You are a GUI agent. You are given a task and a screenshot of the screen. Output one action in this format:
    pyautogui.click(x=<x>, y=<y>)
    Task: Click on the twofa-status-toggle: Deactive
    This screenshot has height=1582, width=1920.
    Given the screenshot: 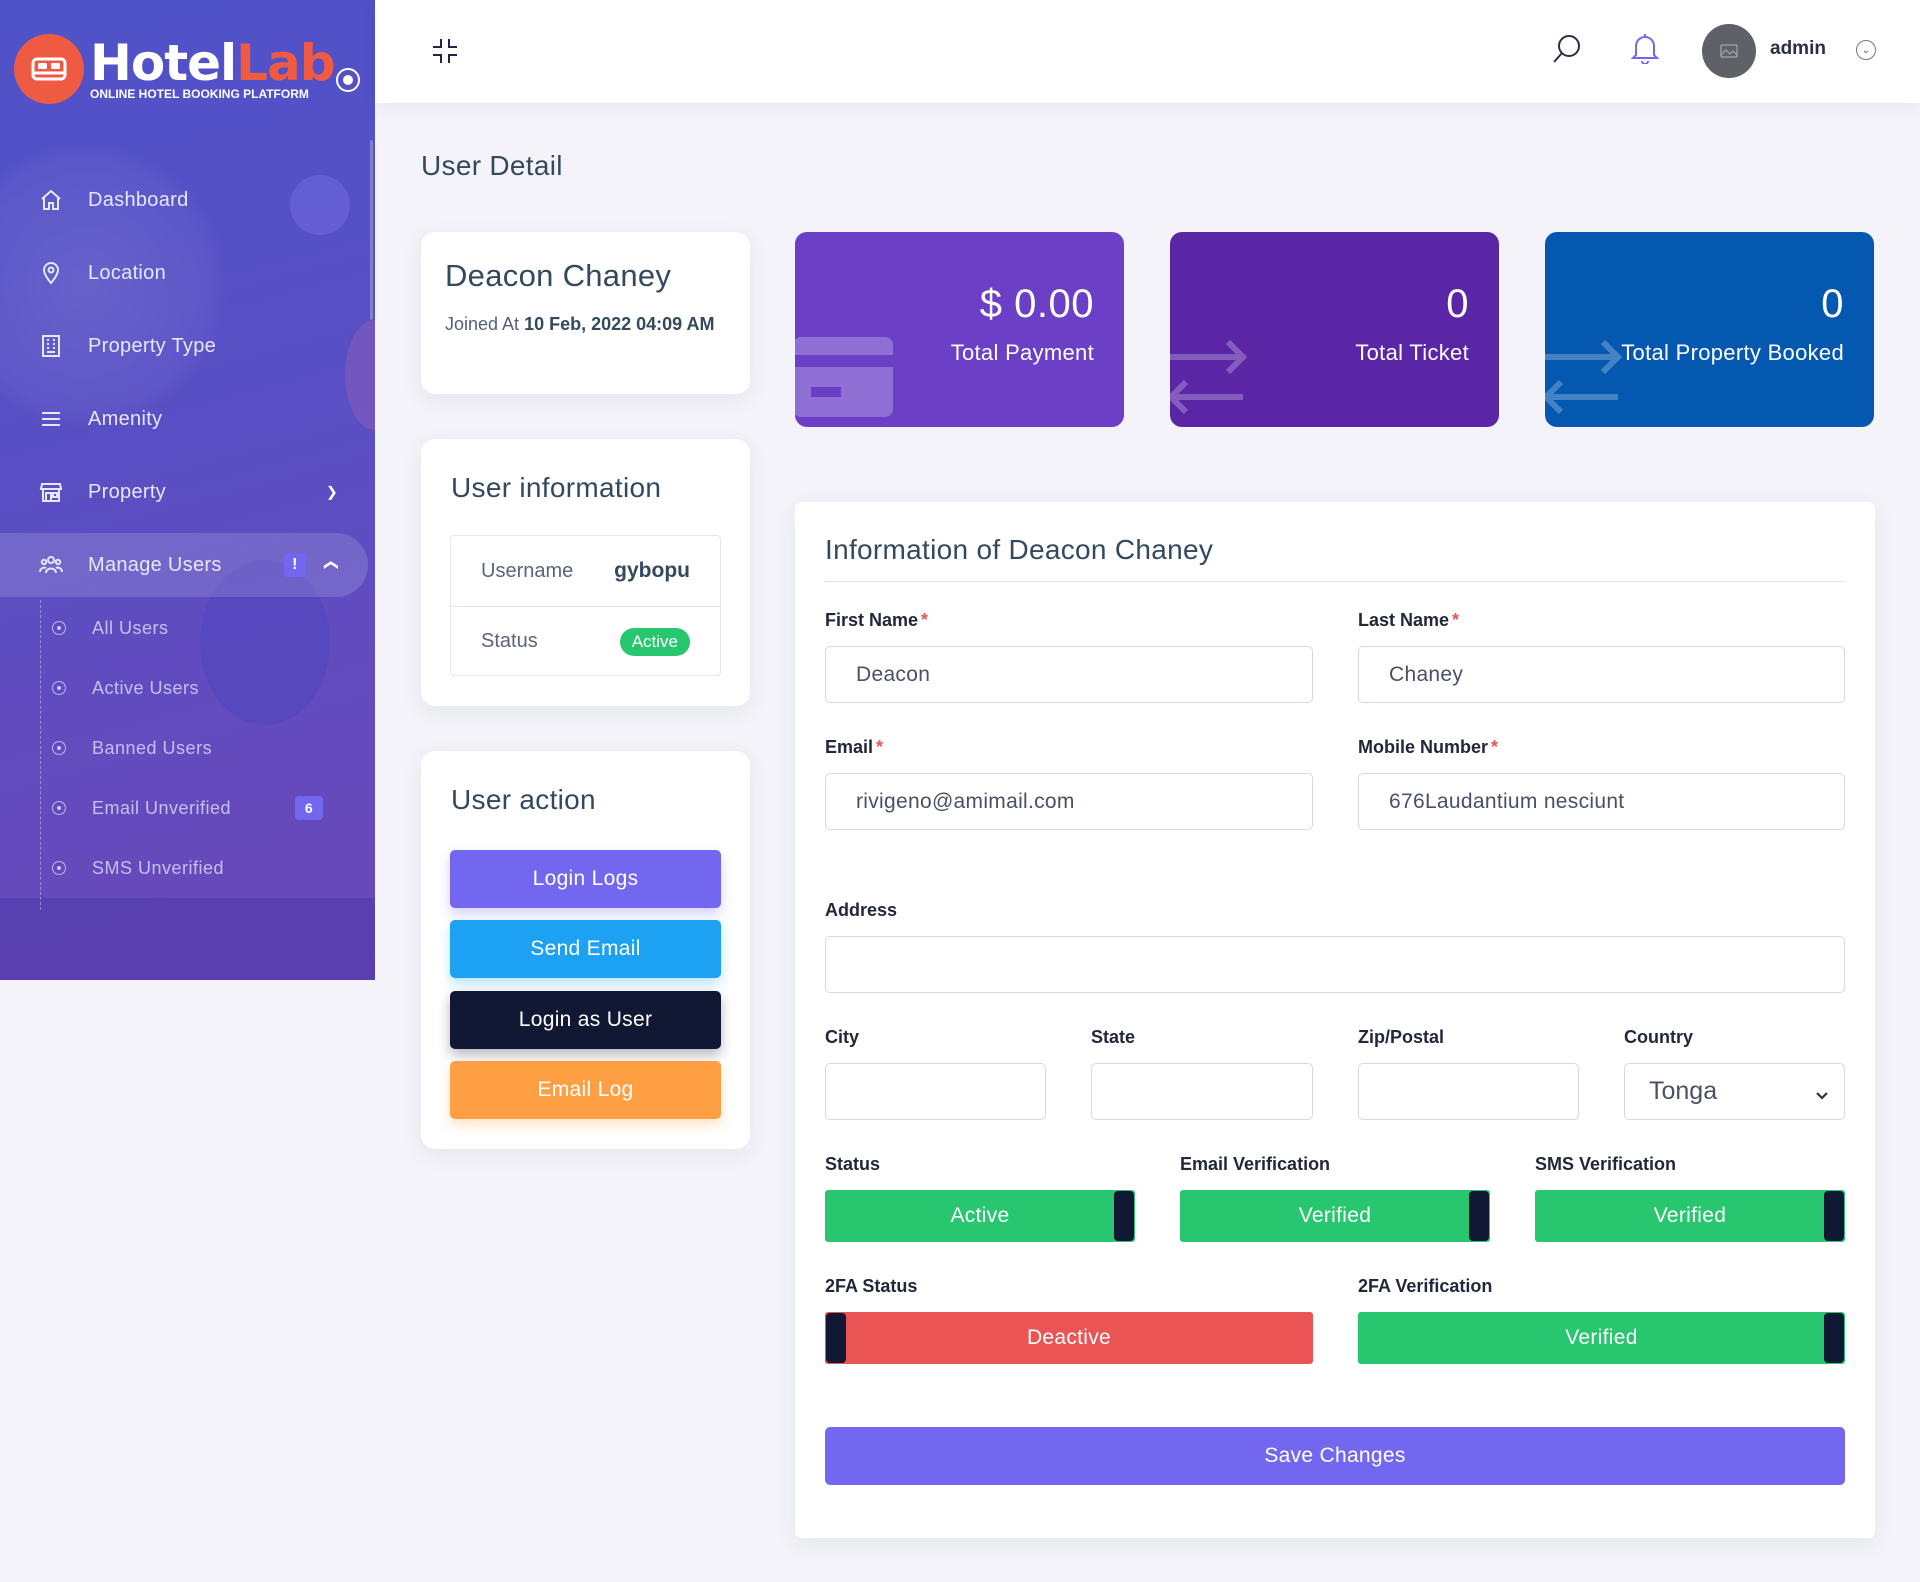 What is the action you would take?
    pyautogui.click(x=1069, y=1338)
    